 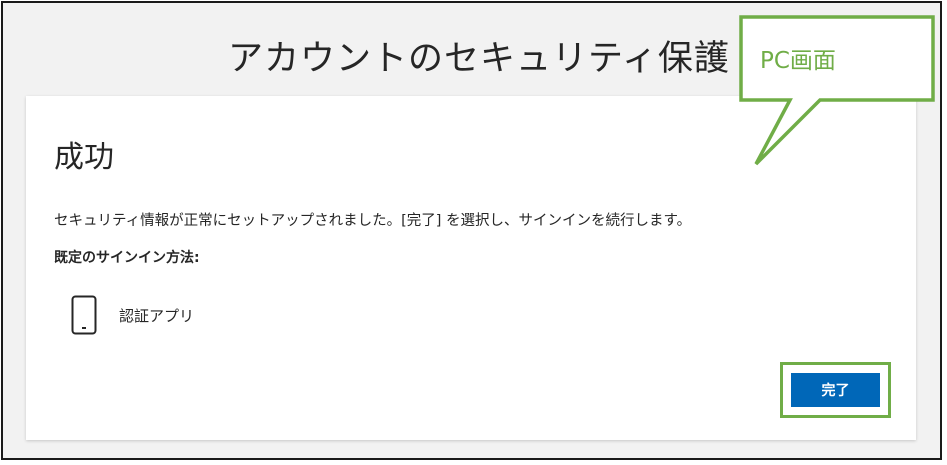 I want to click on done-button: 完了, so click(x=835, y=390).